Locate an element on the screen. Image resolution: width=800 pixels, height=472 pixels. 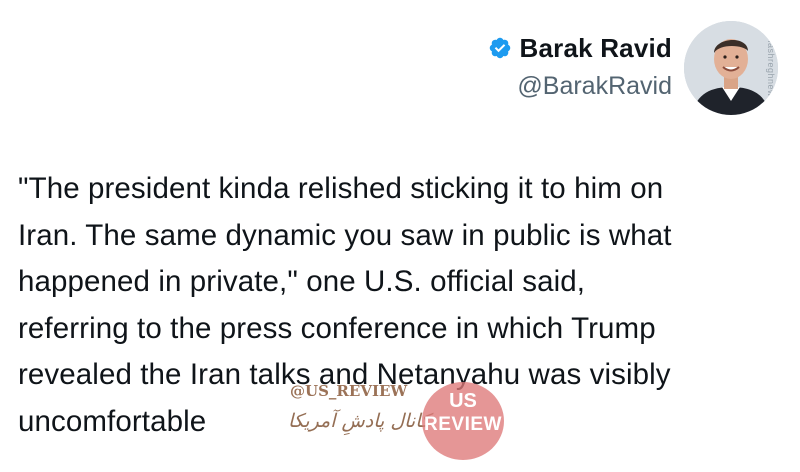
watermark-persian-text: کانال پادشِ آمریکا is located at coordinates (359, 421).